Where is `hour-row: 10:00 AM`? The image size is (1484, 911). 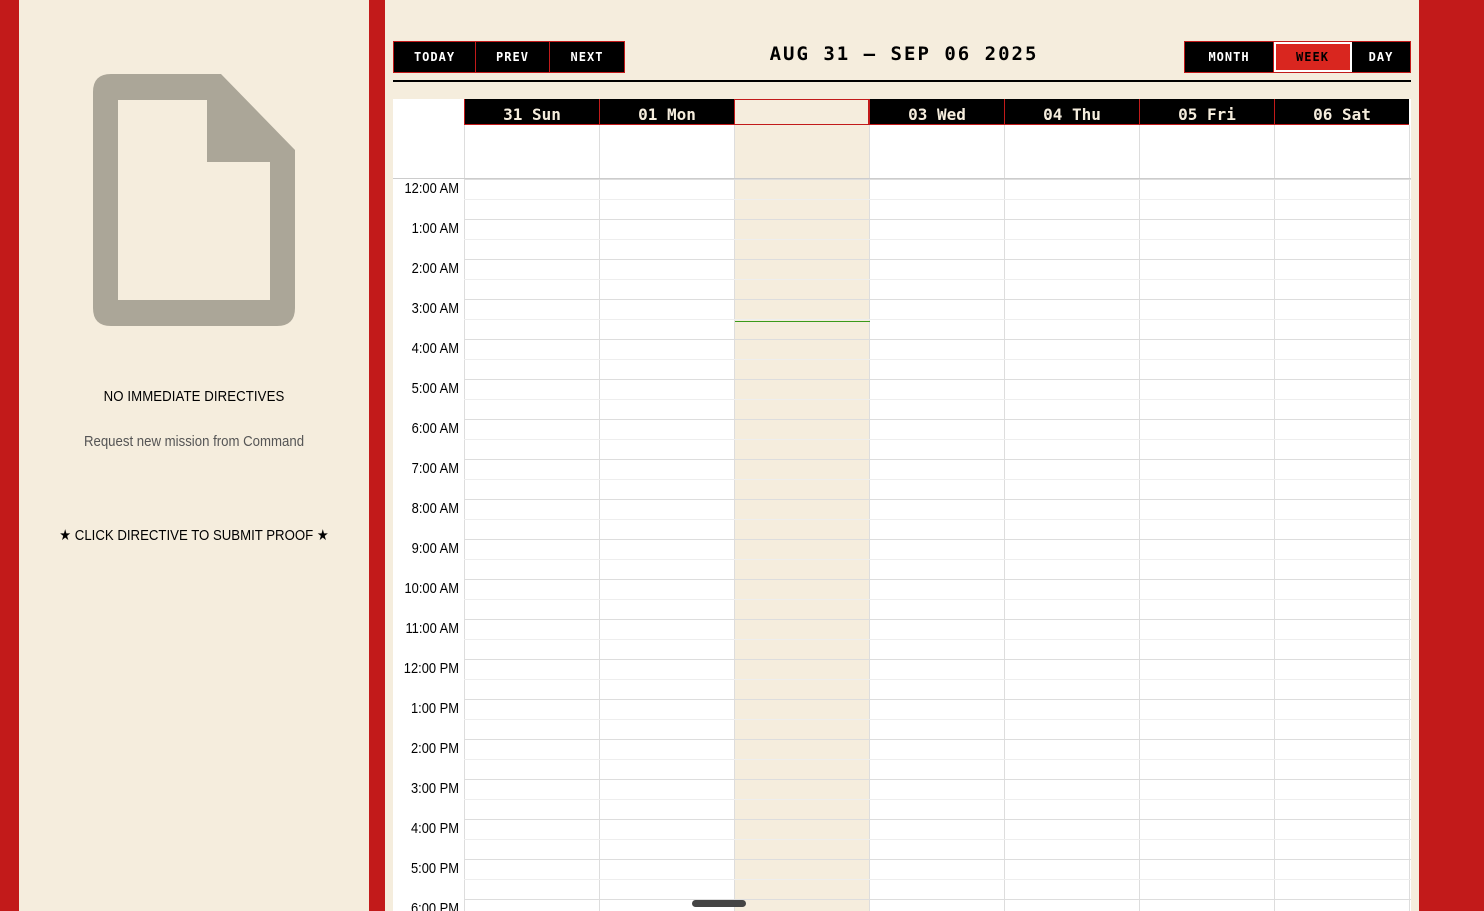 hour-row: 10:00 AM is located at coordinates (902, 599).